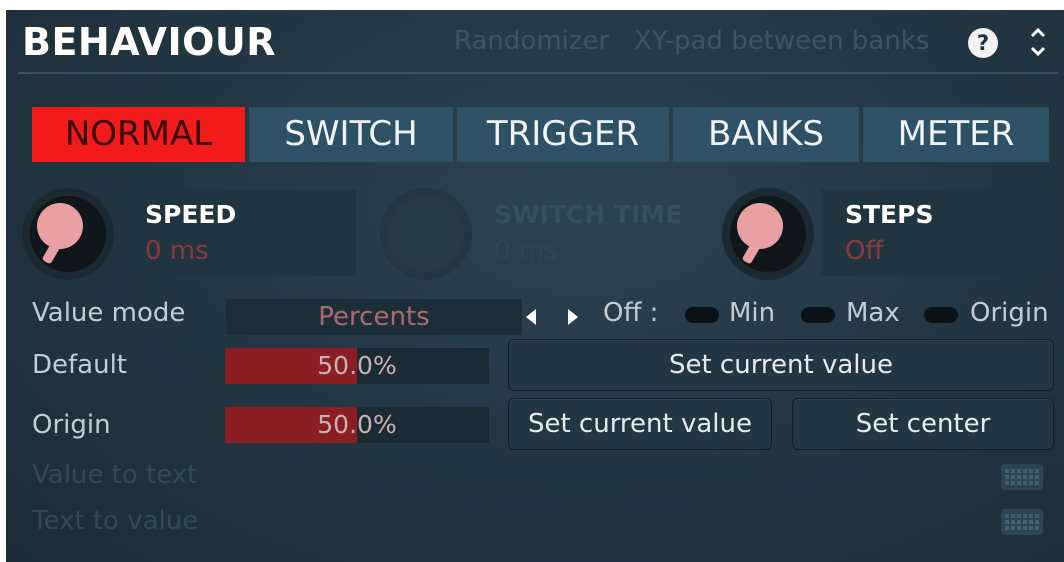  What do you see at coordinates (818, 315) in the screenshot?
I see `max-toggle` at bounding box center [818, 315].